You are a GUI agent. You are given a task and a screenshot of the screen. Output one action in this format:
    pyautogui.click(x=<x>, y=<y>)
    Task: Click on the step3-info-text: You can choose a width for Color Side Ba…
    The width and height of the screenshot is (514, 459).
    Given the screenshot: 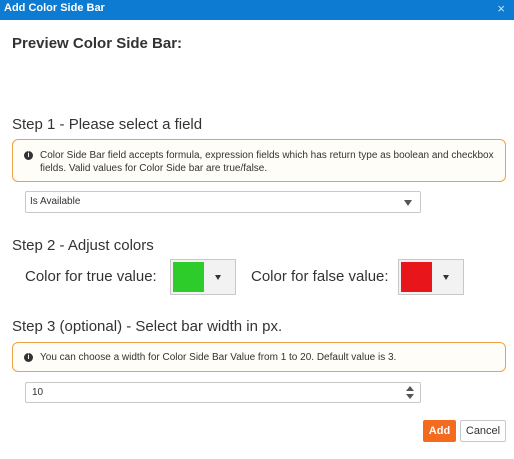 What is the action you would take?
    pyautogui.click(x=218, y=357)
    